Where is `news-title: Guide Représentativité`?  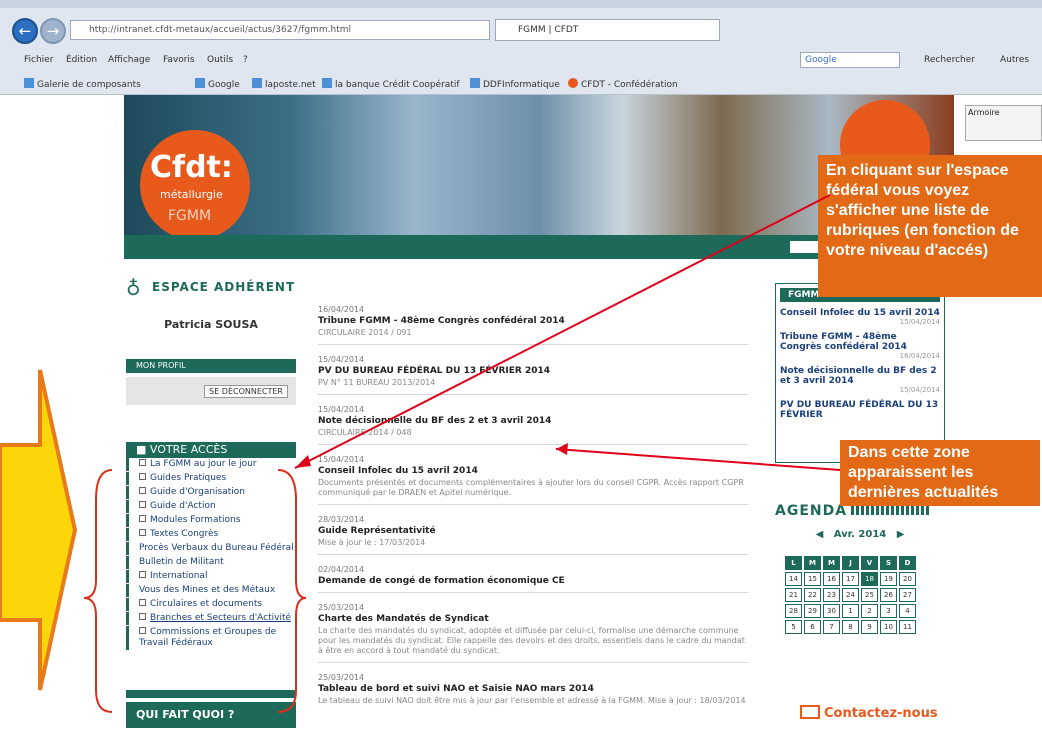
news-title: Guide Représentativité is located at coordinates (533, 531).